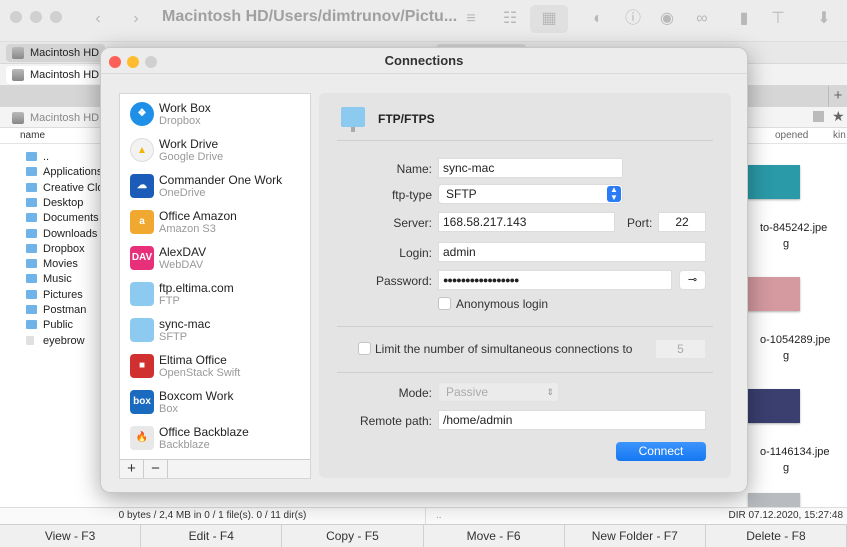  Describe the element at coordinates (803, 348) in the screenshot. I see `image-file-name: o-1054289.jpe g` at that location.